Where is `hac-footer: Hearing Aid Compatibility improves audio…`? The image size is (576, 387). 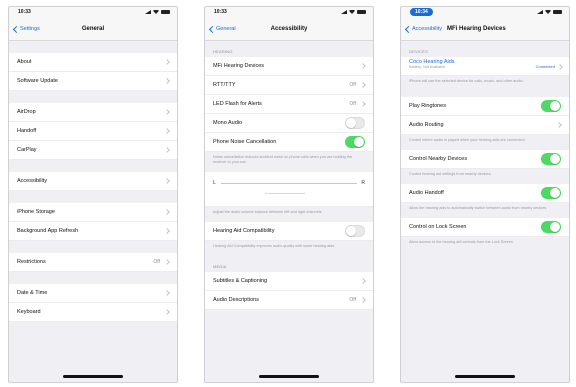
hac-footer: Hearing Aid Compatibility improves audio… is located at coordinates (274, 246).